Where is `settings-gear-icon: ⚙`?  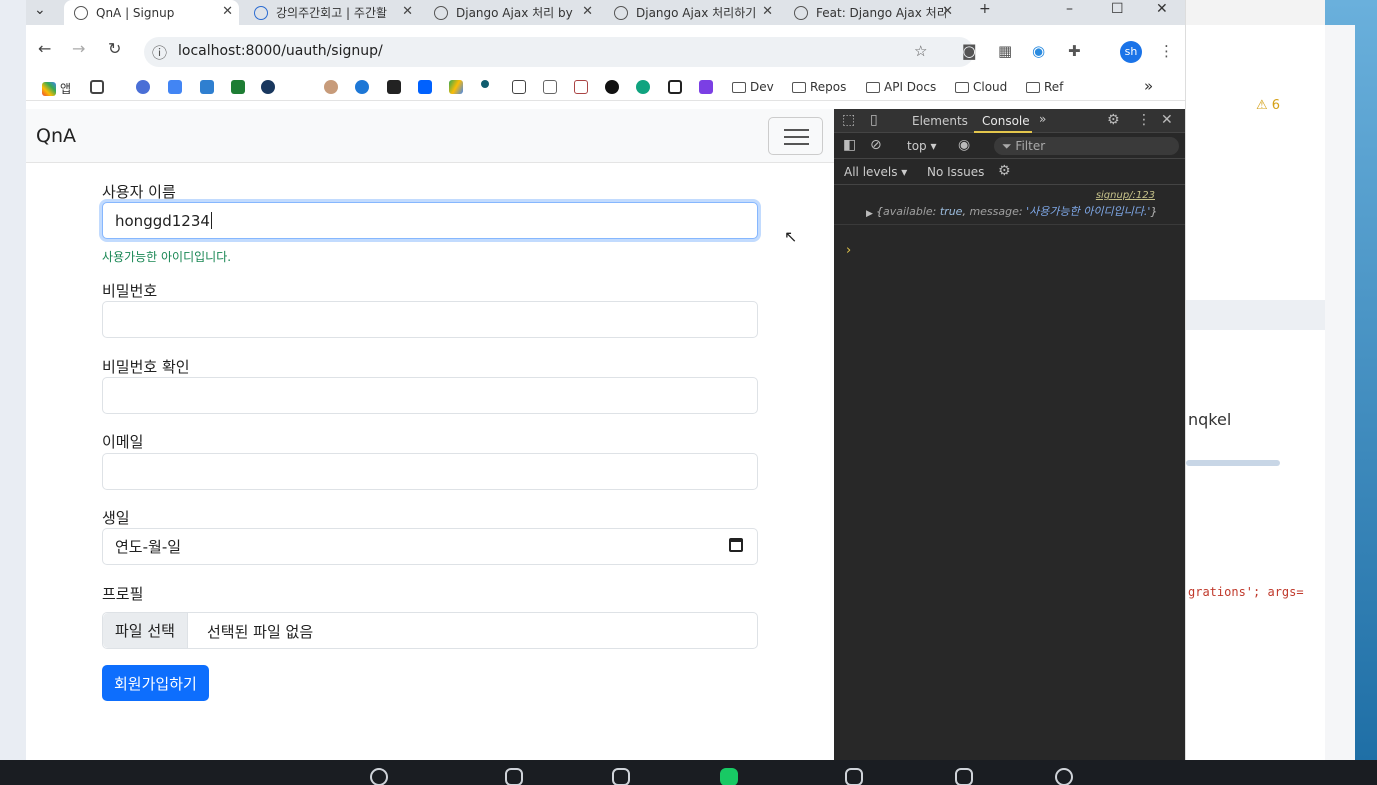
settings-gear-icon: ⚙ is located at coordinates (1113, 120).